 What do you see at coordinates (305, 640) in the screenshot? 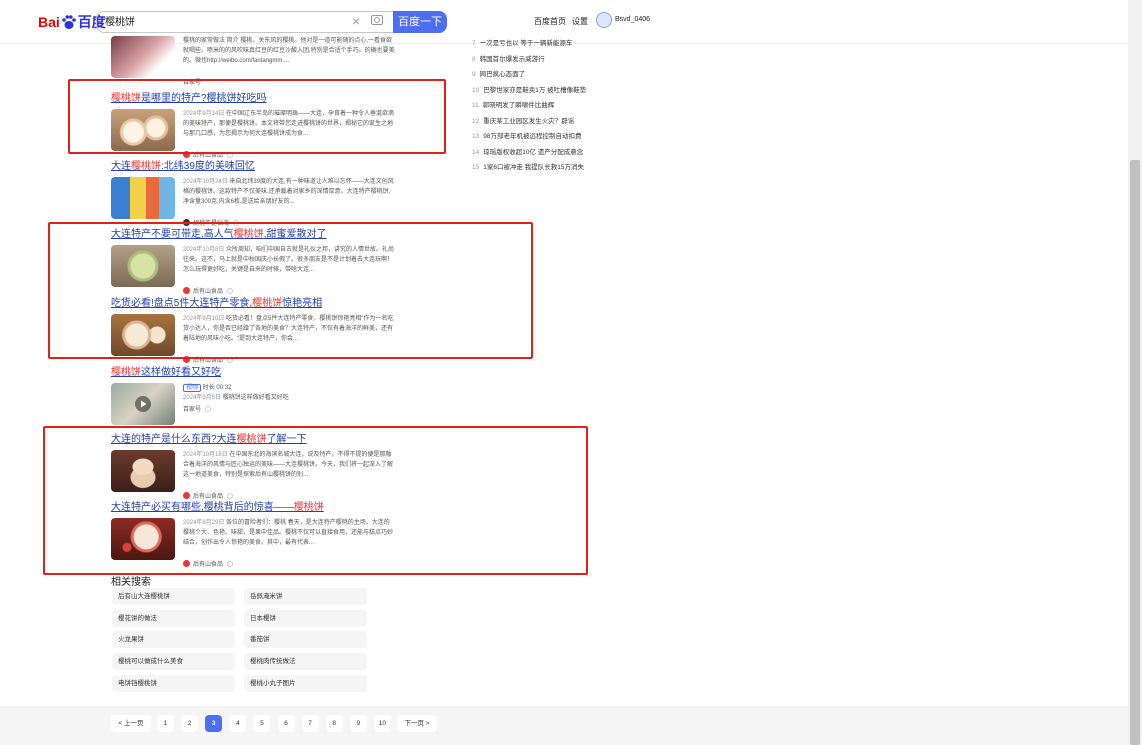
I see `related-search-chip: 番茄饼` at bounding box center [305, 640].